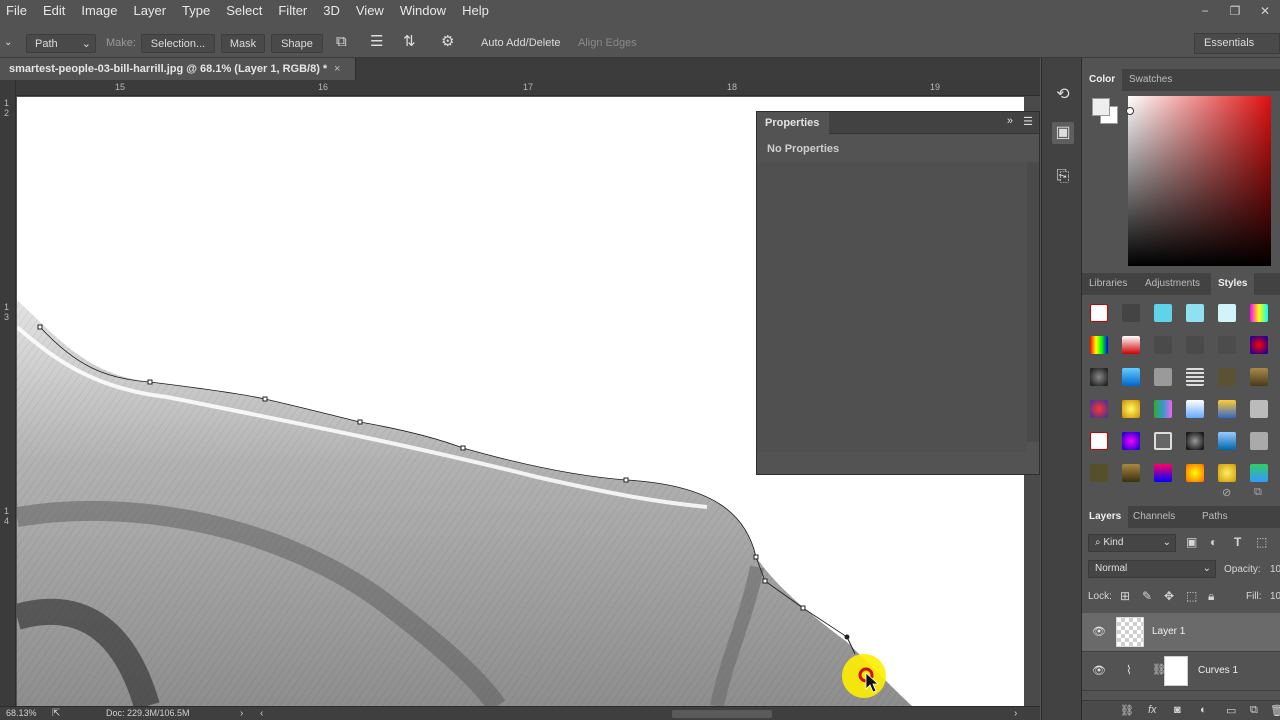 This screenshot has height=720, width=1280. What do you see at coordinates (722, 714) in the screenshot?
I see `horizontal-scroll-thumb` at bounding box center [722, 714].